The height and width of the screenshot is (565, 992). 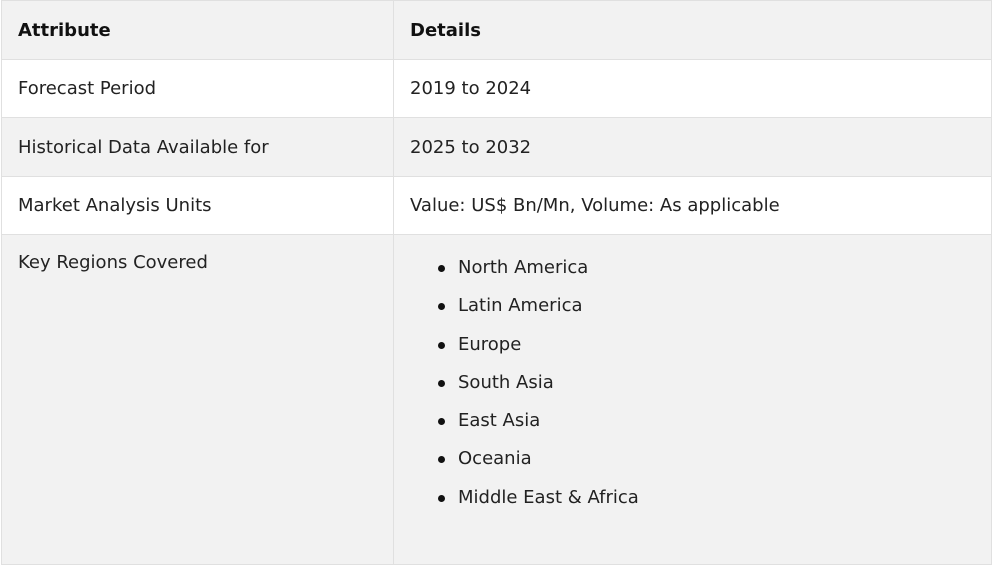 I want to click on list-item: Middle East & Africa, so click(x=714, y=506).